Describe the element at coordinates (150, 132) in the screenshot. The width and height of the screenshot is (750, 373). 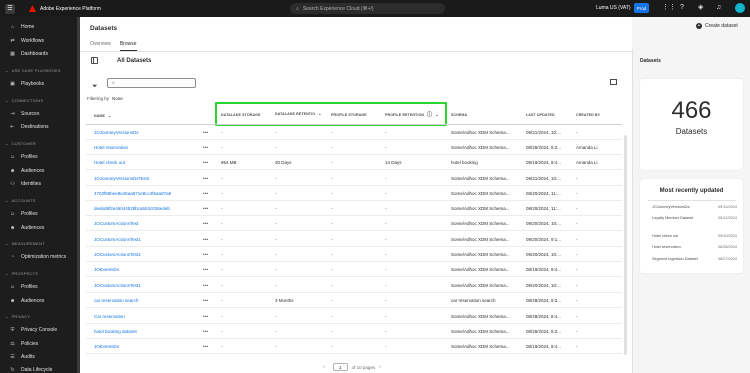
I see `cell-name: JOJourneyVersionsDs` at that location.